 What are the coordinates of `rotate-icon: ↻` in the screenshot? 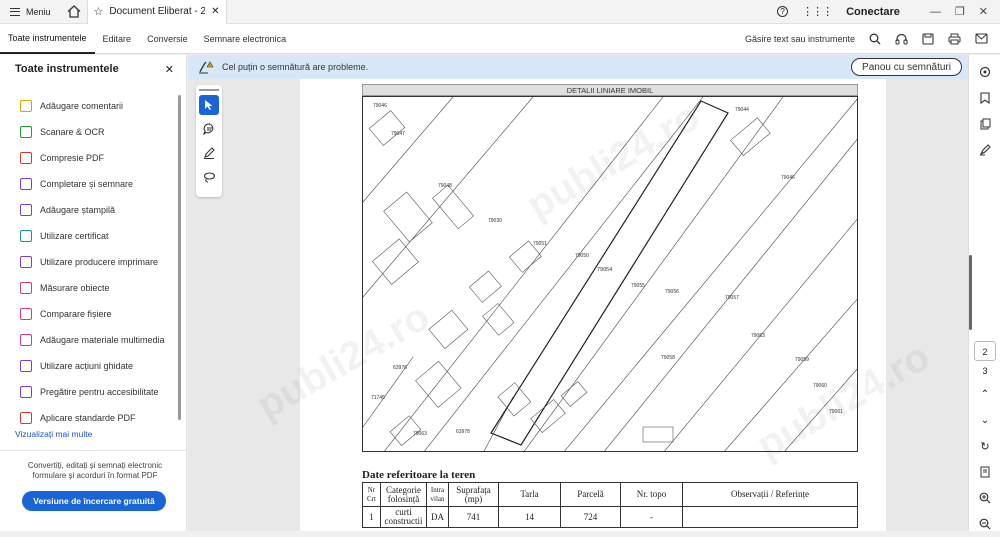 It's located at (984, 446).